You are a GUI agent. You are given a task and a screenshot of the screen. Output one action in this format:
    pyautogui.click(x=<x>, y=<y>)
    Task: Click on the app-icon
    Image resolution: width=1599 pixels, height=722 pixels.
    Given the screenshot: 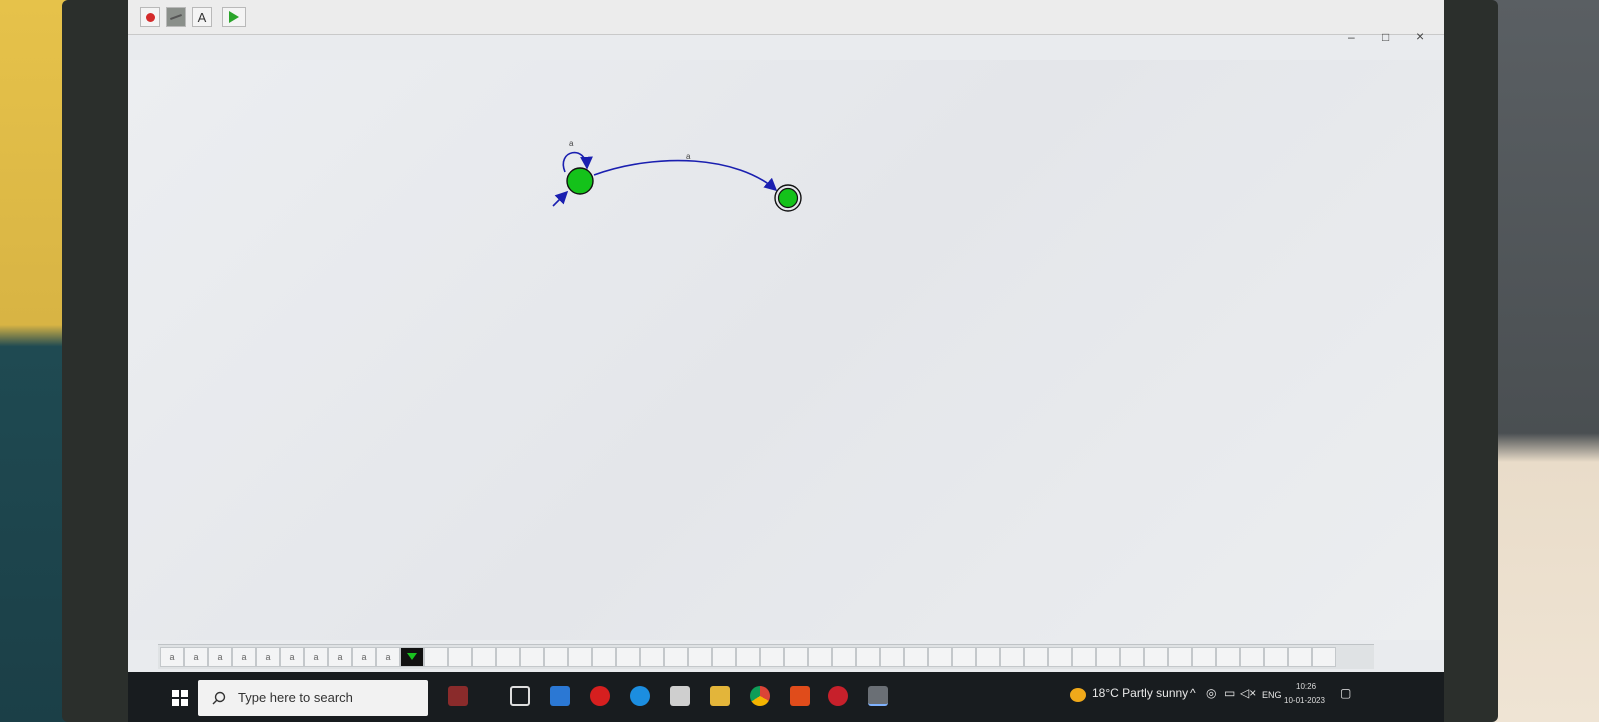 What is the action you would take?
    pyautogui.click(x=838, y=696)
    